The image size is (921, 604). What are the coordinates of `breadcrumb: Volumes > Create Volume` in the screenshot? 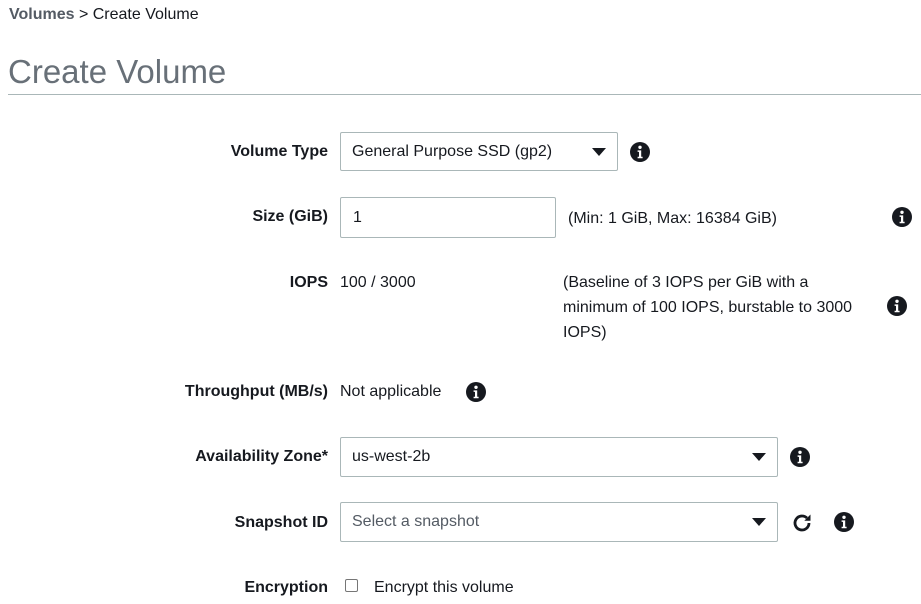 It's located at (104, 15).